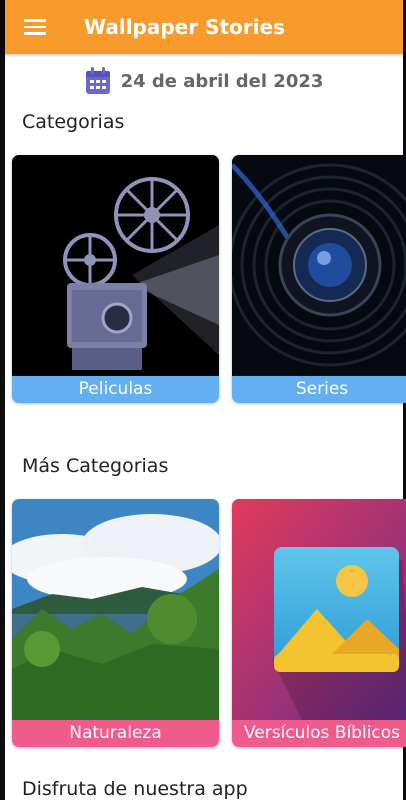  Describe the element at coordinates (115, 265) in the screenshot. I see `film-projector-image` at that location.